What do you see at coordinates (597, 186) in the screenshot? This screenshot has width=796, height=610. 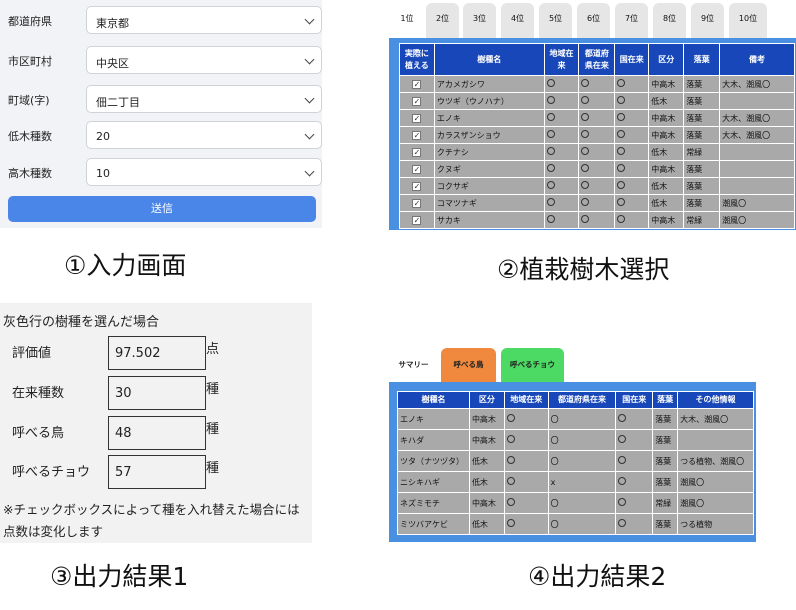 I see `table-row: ✓ コクサギ 低木 落葉` at bounding box center [597, 186].